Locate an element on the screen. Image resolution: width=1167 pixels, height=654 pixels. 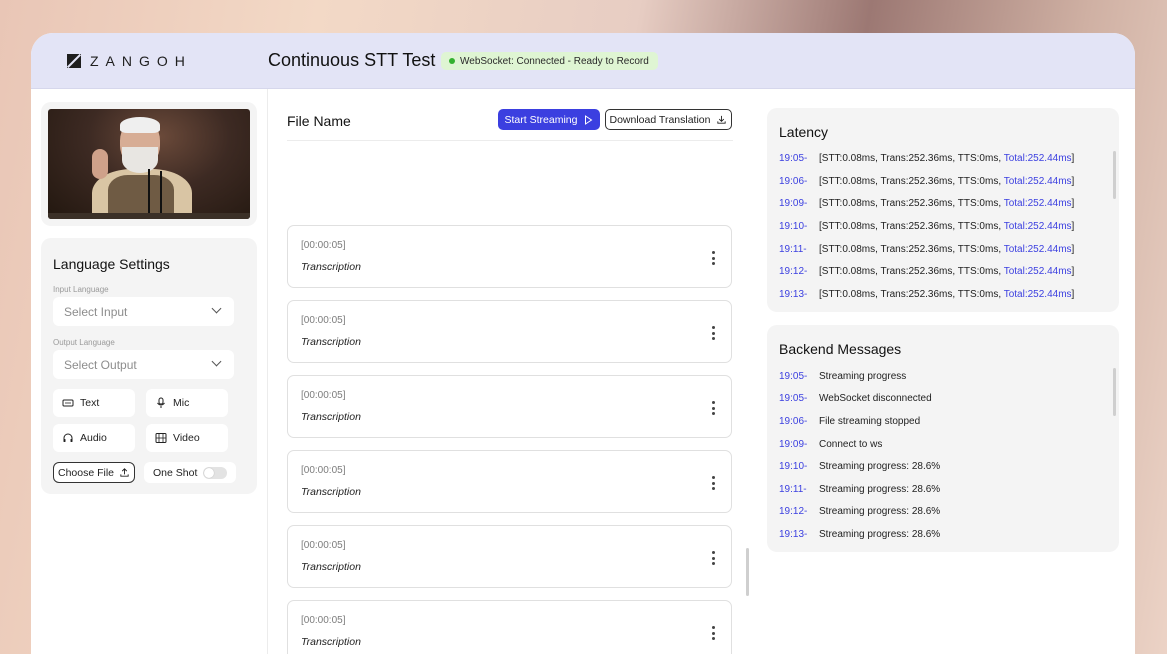
backend-message: WebSocket disconnected is located at coordinates (875, 398).